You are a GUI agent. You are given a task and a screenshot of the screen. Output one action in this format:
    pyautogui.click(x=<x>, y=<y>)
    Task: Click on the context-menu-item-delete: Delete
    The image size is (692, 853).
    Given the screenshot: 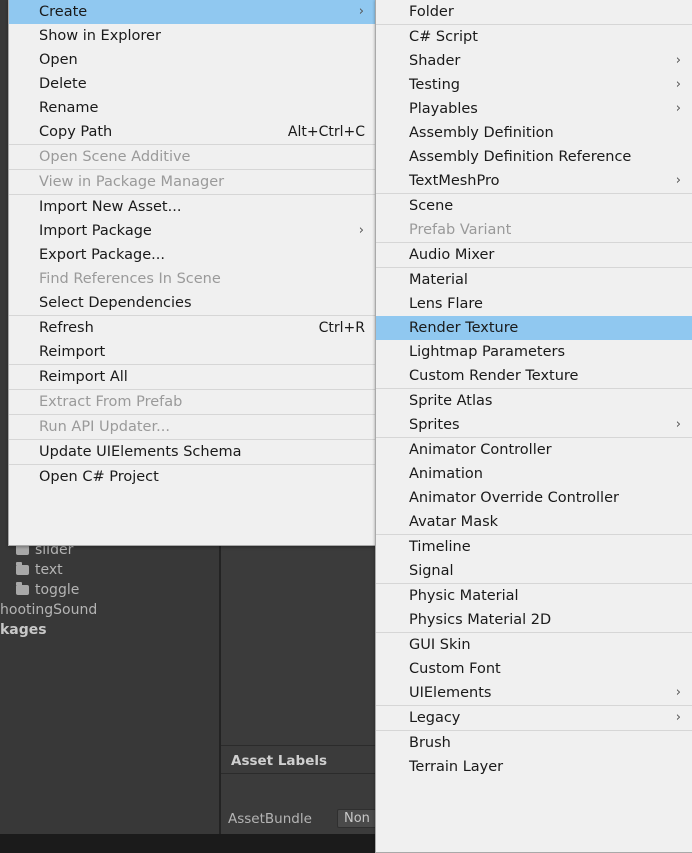 What is the action you would take?
    pyautogui.click(x=192, y=84)
    